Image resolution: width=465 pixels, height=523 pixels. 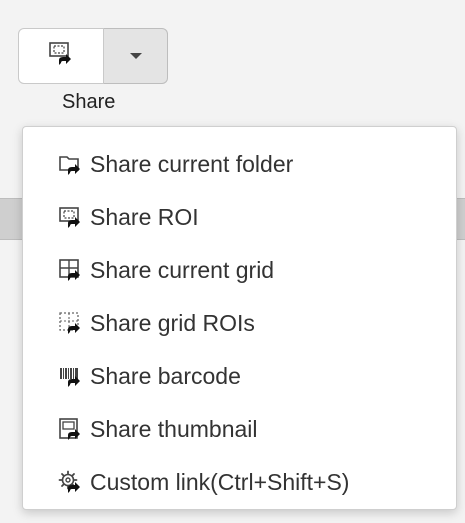 I want to click on menu-item-label: Custom link(Ctrl+Shift+S), so click(x=220, y=481).